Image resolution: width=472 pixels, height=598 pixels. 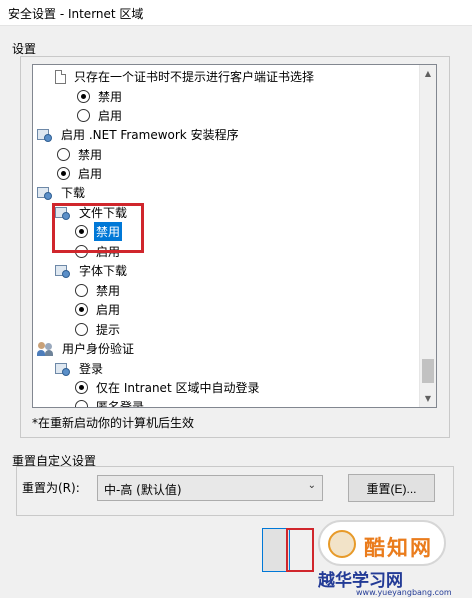 What do you see at coordinates (108, 330) in the screenshot?
I see `radio-label: 提示` at bounding box center [108, 330].